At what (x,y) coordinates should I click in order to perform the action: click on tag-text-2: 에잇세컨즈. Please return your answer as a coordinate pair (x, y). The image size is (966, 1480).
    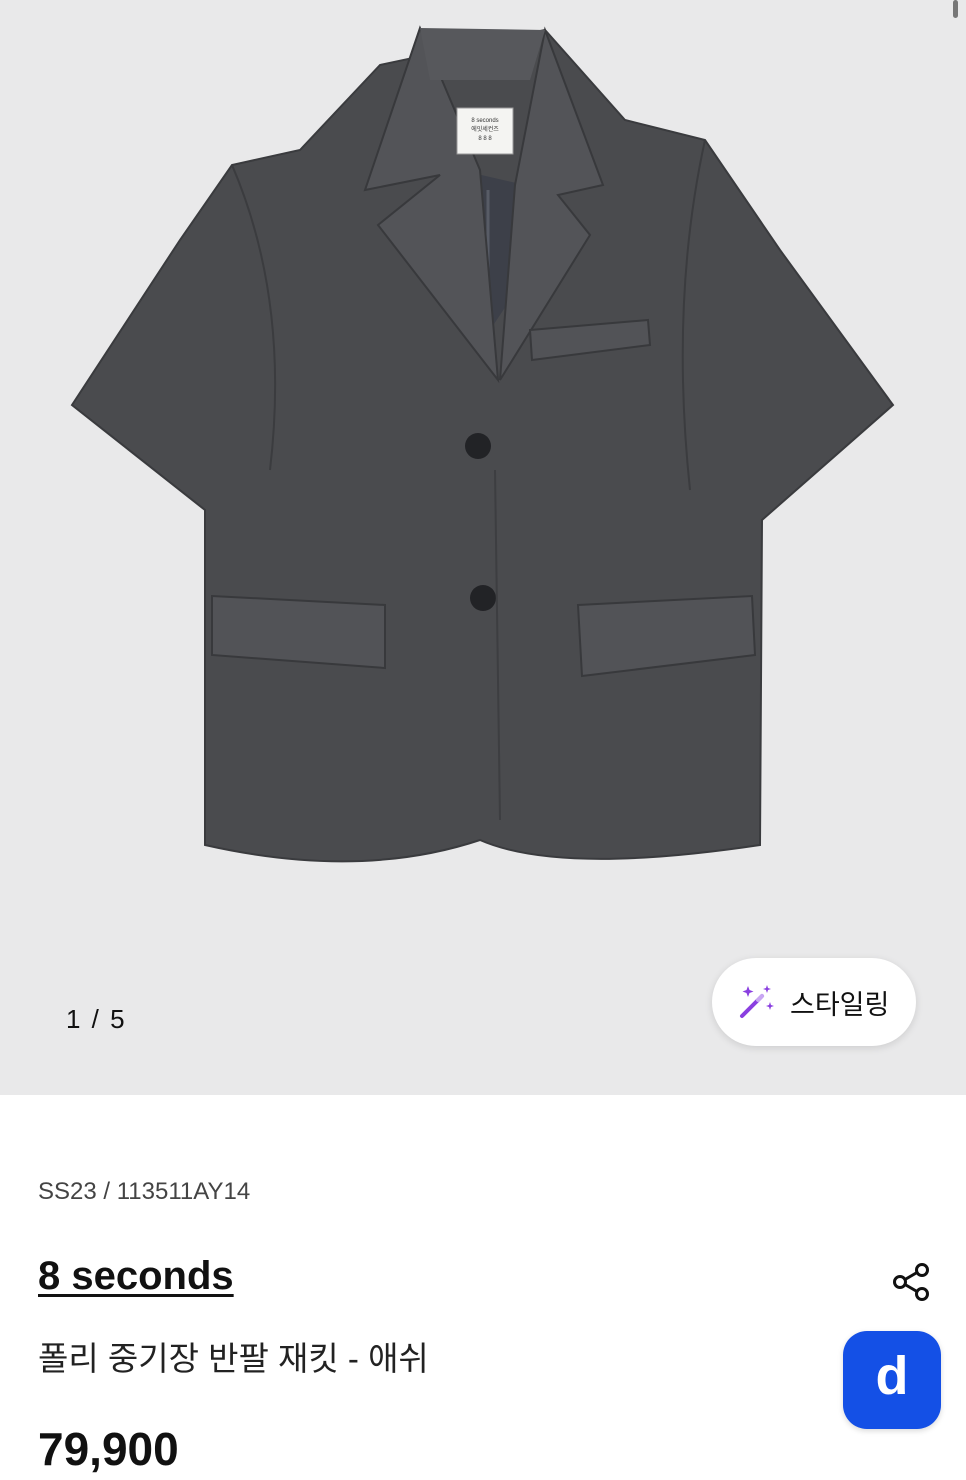
    Looking at the image, I should click on (485, 129).